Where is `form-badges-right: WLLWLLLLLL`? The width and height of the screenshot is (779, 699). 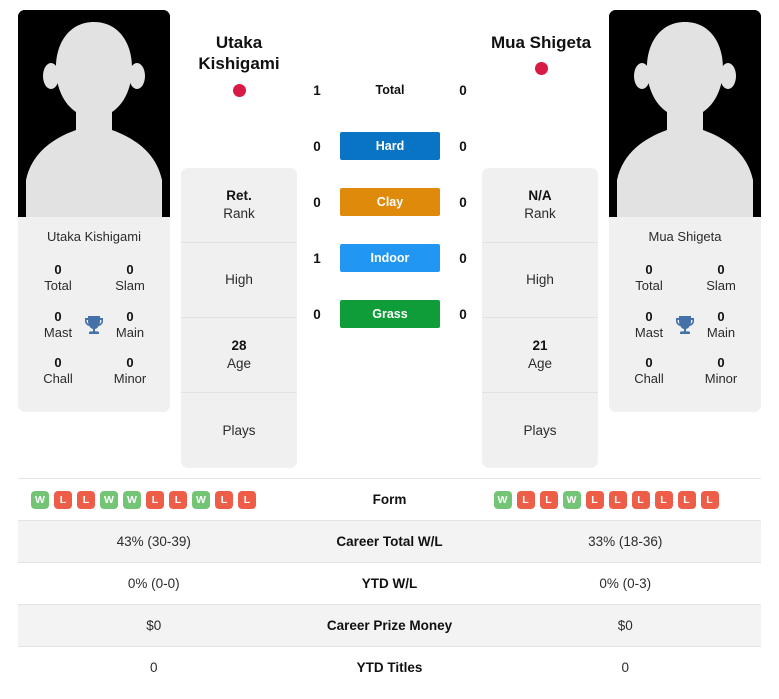
form-badges-right: WLLWLLLLLL is located at coordinates (626, 499).